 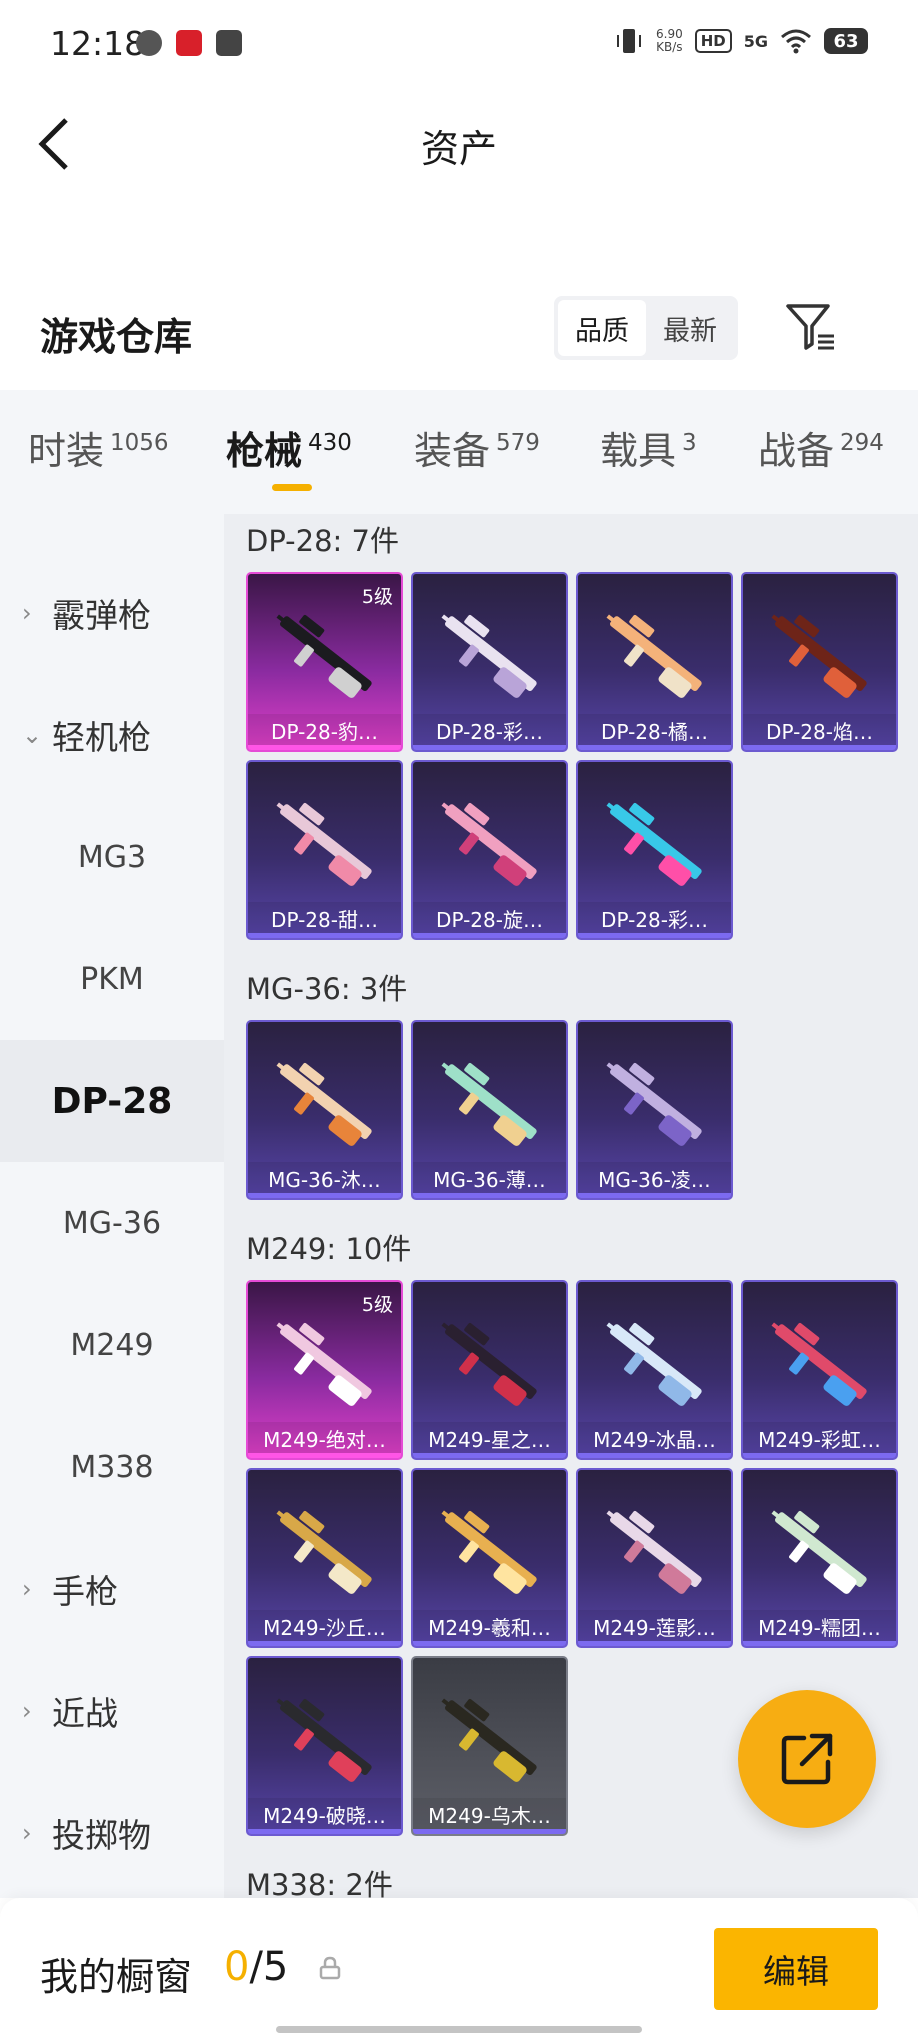 I want to click on sidebar-item-label: PKM, so click(x=112, y=979).